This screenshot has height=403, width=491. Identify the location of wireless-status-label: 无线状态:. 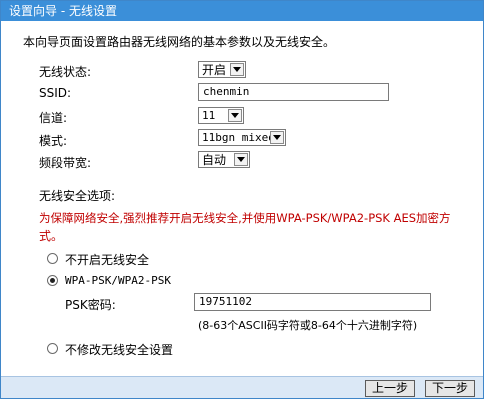
(65, 72).